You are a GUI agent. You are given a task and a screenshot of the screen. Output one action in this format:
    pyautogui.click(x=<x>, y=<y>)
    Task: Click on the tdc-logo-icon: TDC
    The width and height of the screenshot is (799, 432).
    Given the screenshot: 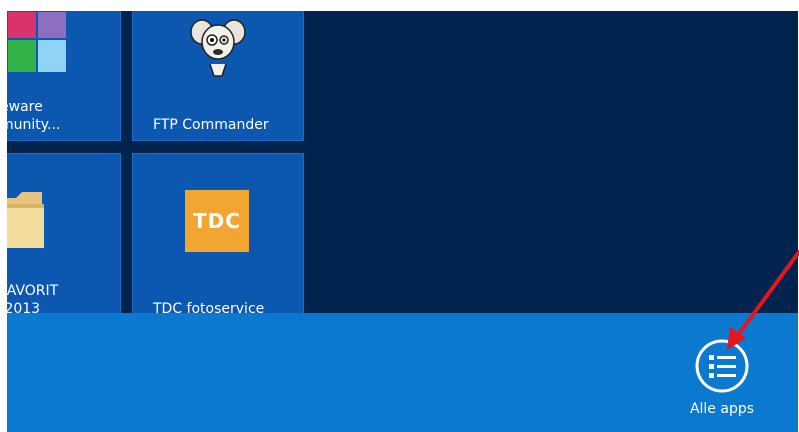 What is the action you would take?
    pyautogui.click(x=217, y=221)
    